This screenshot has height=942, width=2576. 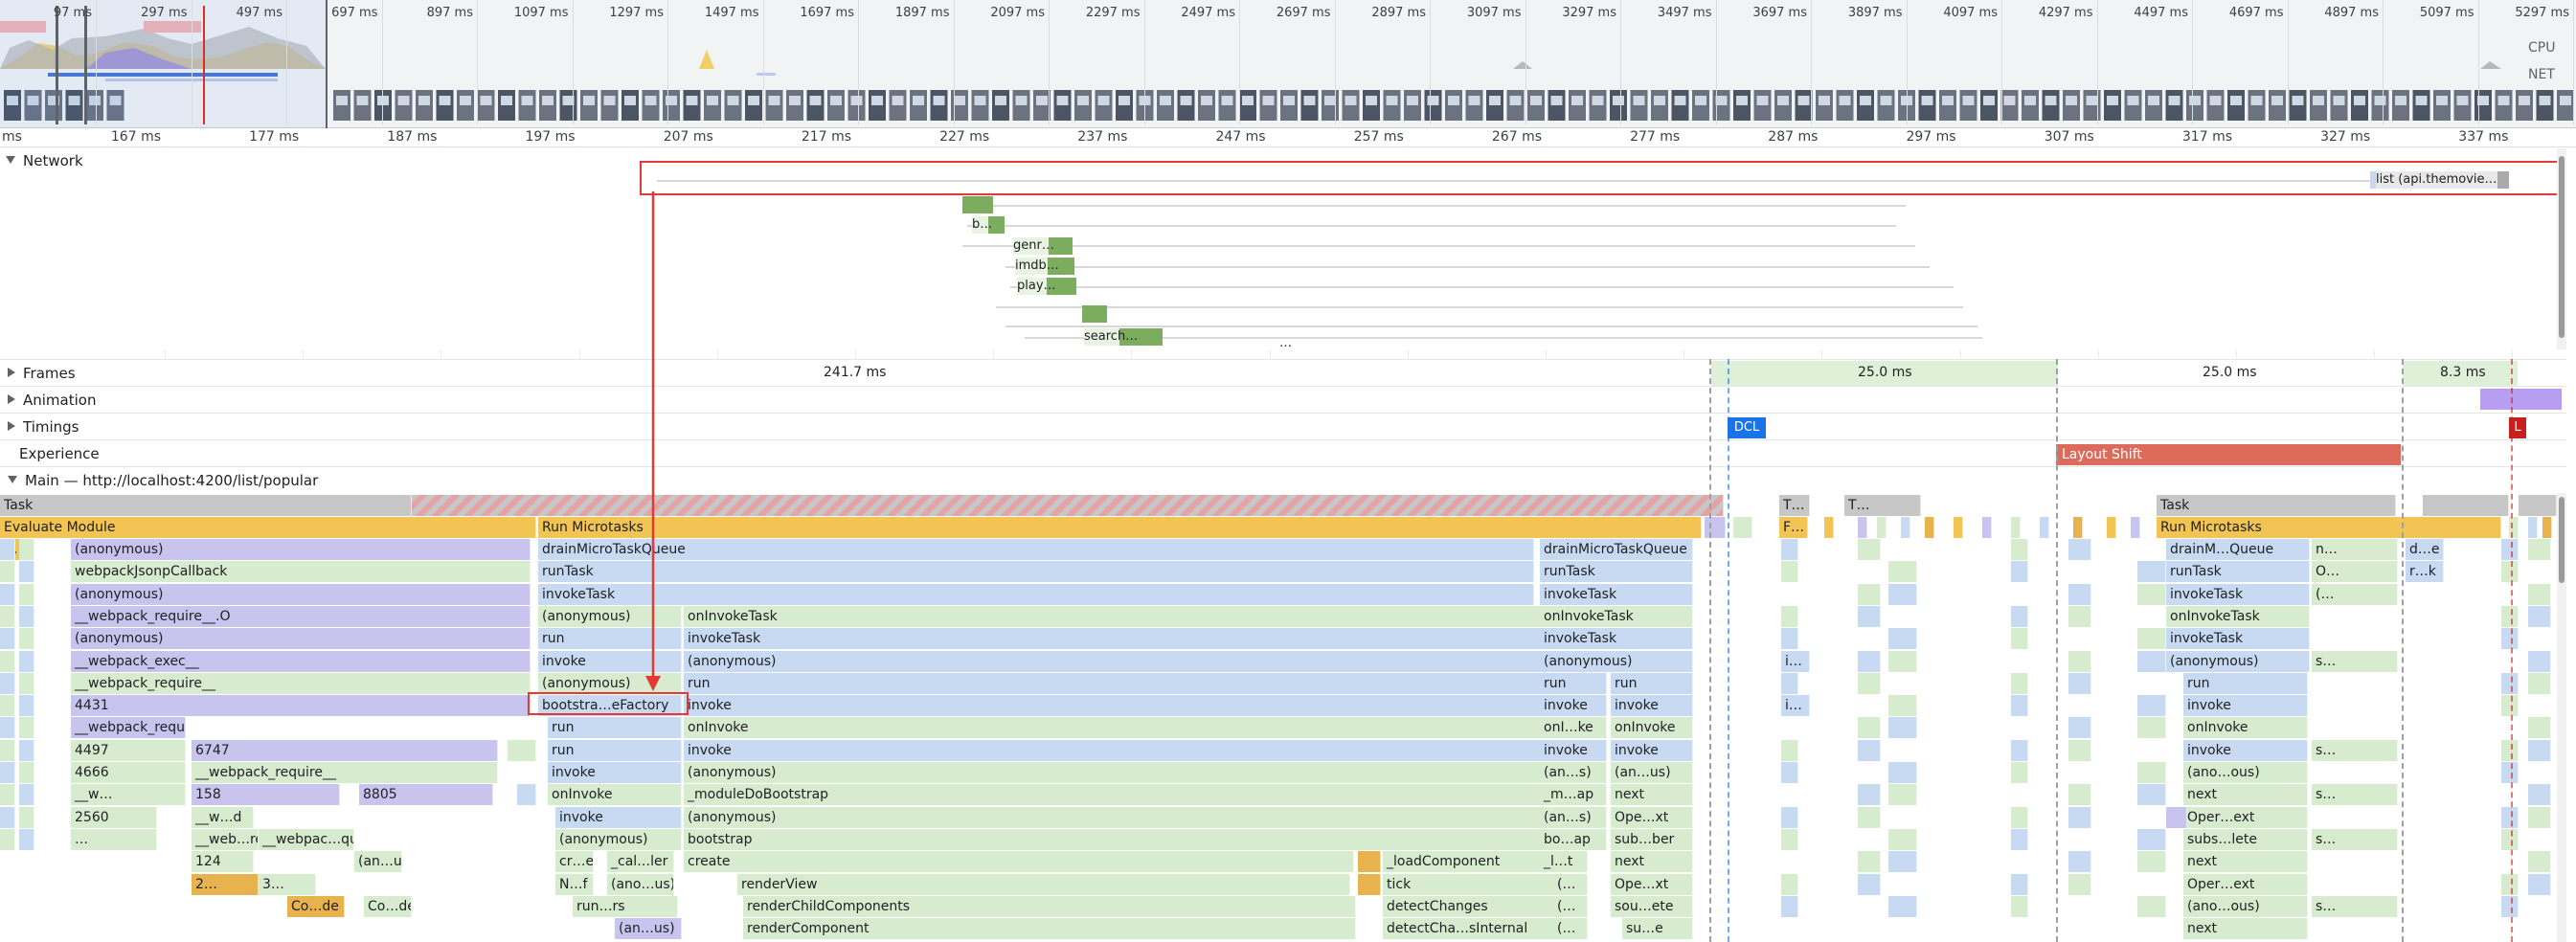 I want to click on task-bar, so click(x=2466, y=505).